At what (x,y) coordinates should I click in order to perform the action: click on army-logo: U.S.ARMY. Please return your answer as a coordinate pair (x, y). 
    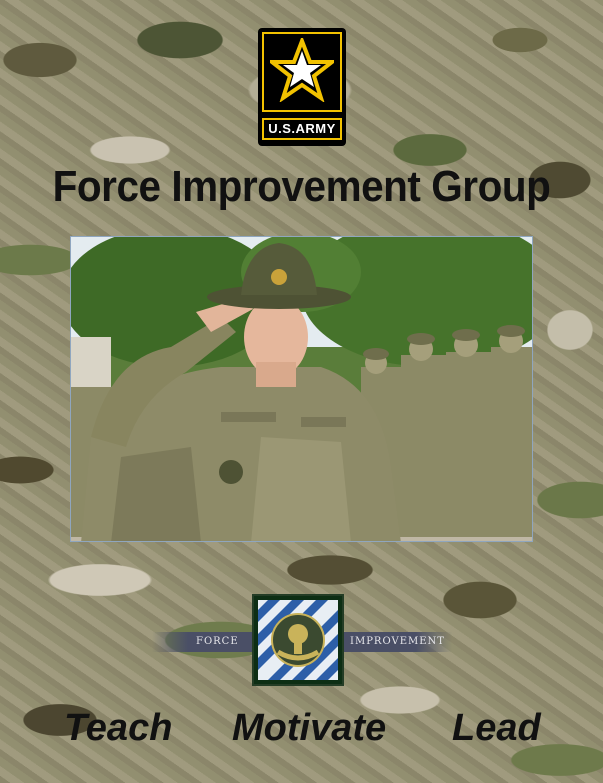
    Looking at the image, I should click on (302, 87).